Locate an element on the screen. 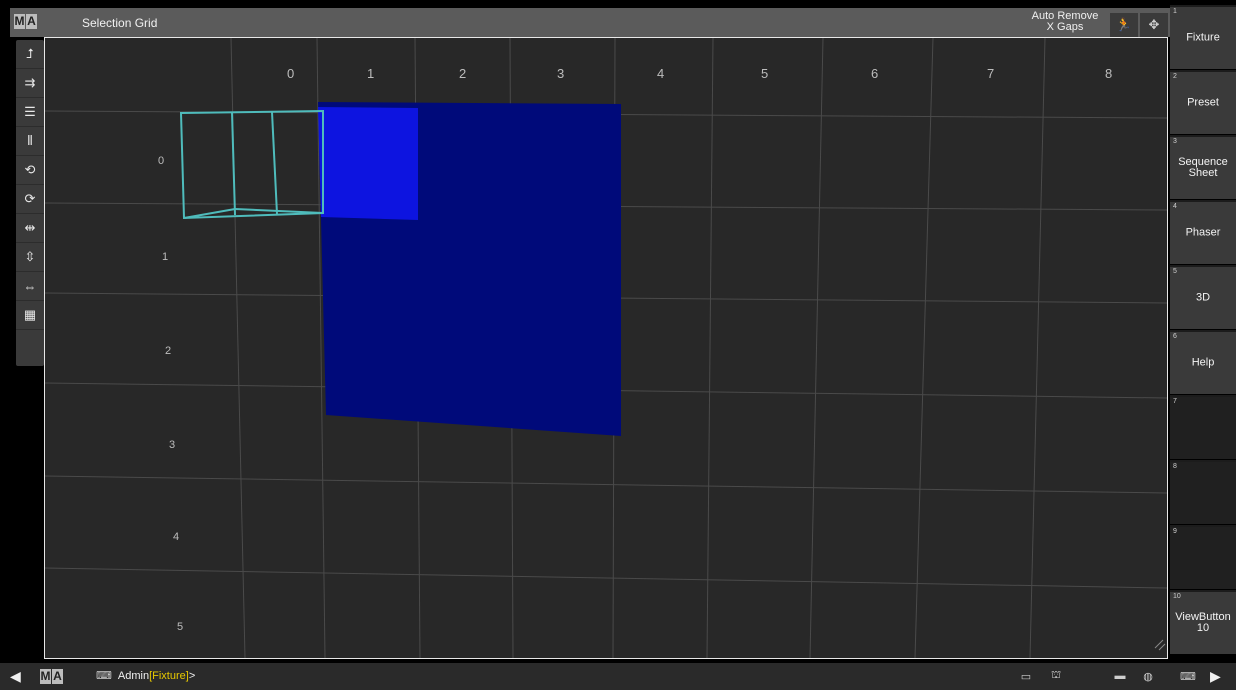 This screenshot has width=1236, height=690. scroll-left-arrow-icon: ◀ is located at coordinates (15, 676).